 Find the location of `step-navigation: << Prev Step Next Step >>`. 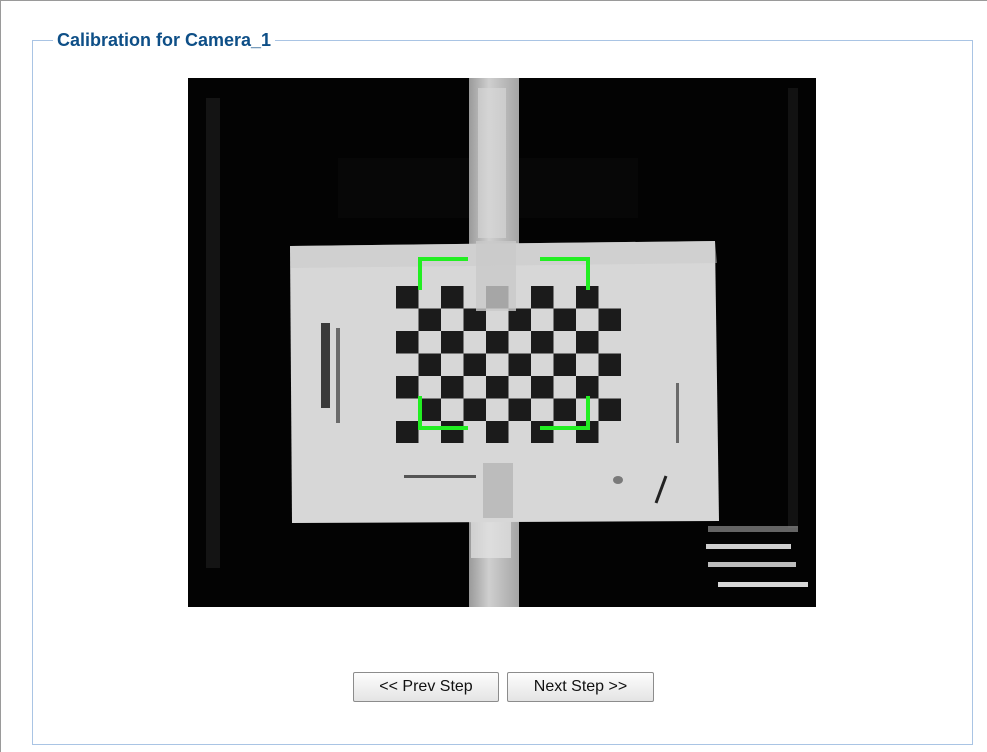

step-navigation: << Prev Step Next Step >> is located at coordinates (503, 687).